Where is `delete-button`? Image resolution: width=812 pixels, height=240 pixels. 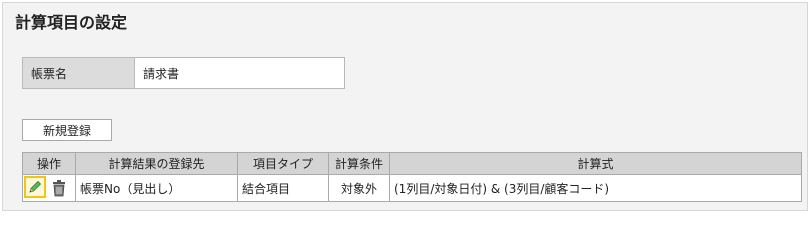
delete-button is located at coordinates (59, 188).